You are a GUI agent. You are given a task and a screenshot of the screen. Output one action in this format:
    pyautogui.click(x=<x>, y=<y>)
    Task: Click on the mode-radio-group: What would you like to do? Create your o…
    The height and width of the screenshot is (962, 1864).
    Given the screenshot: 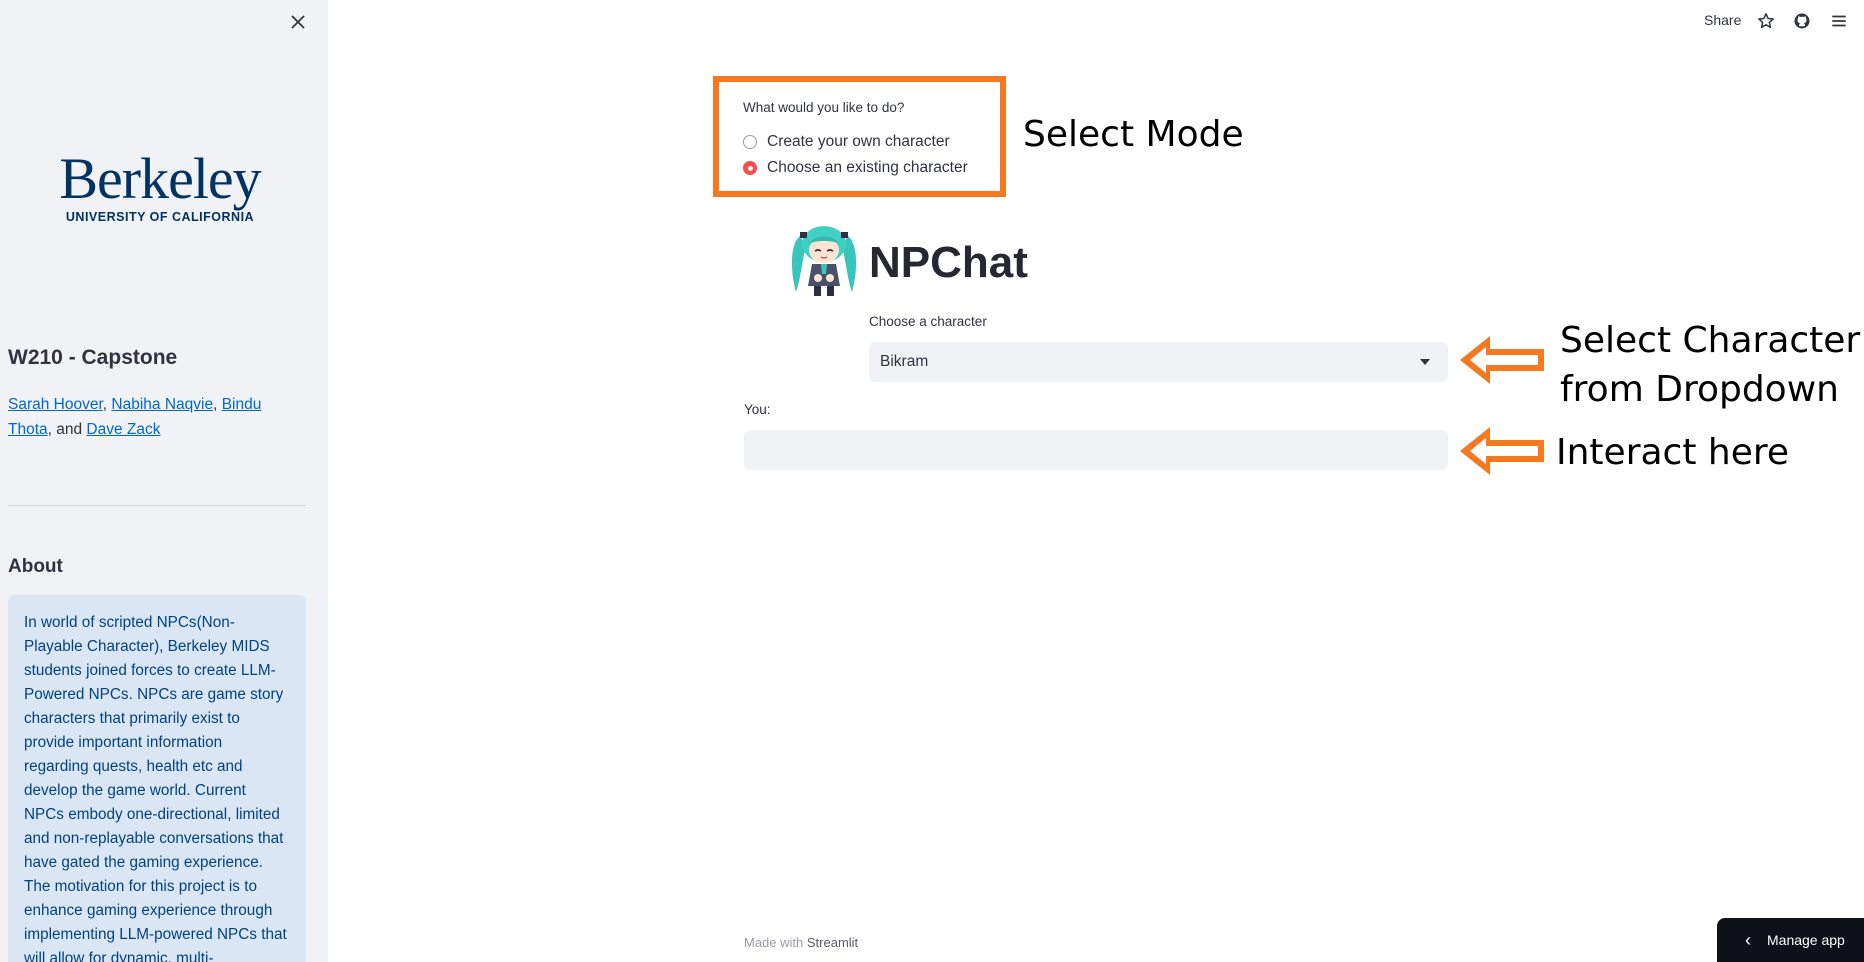 What is the action you would take?
    pyautogui.click(x=859, y=136)
    